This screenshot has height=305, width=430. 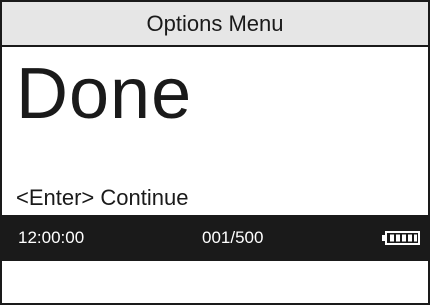 I want to click on clock-time: 12:00:00, so click(x=51, y=237).